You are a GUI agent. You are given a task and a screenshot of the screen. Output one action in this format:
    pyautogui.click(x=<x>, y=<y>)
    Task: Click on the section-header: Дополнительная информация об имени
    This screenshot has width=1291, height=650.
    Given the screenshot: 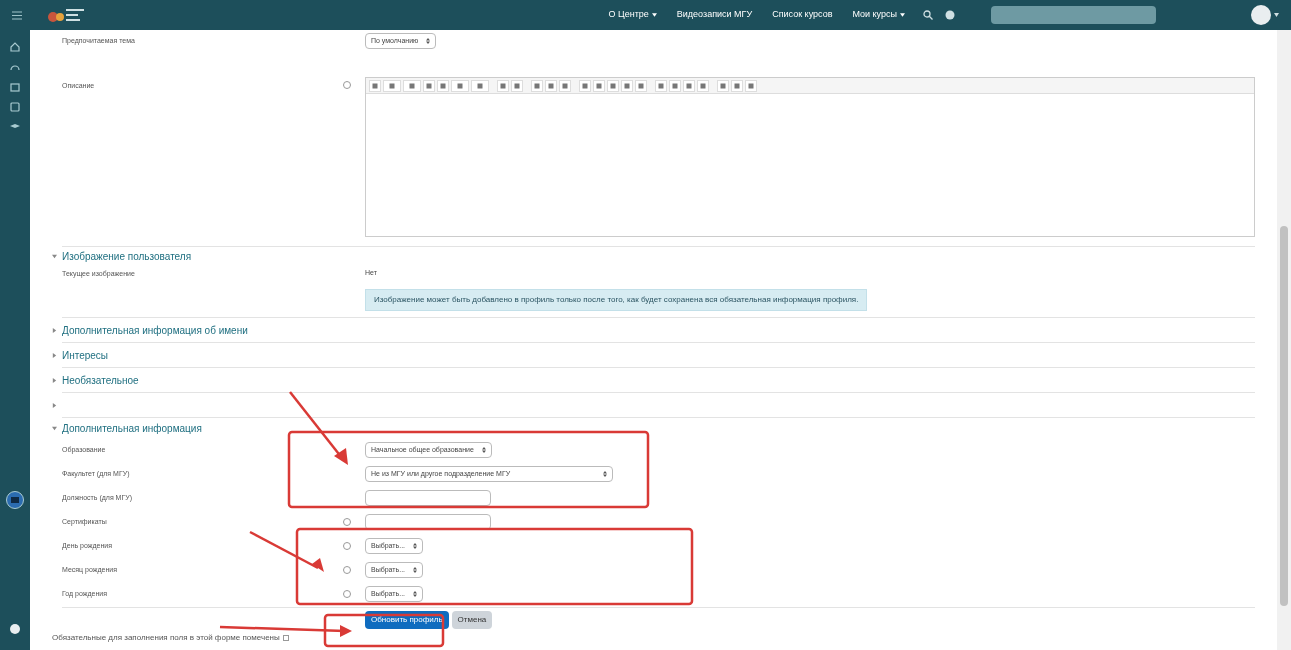 What is the action you would take?
    pyautogui.click(x=653, y=330)
    